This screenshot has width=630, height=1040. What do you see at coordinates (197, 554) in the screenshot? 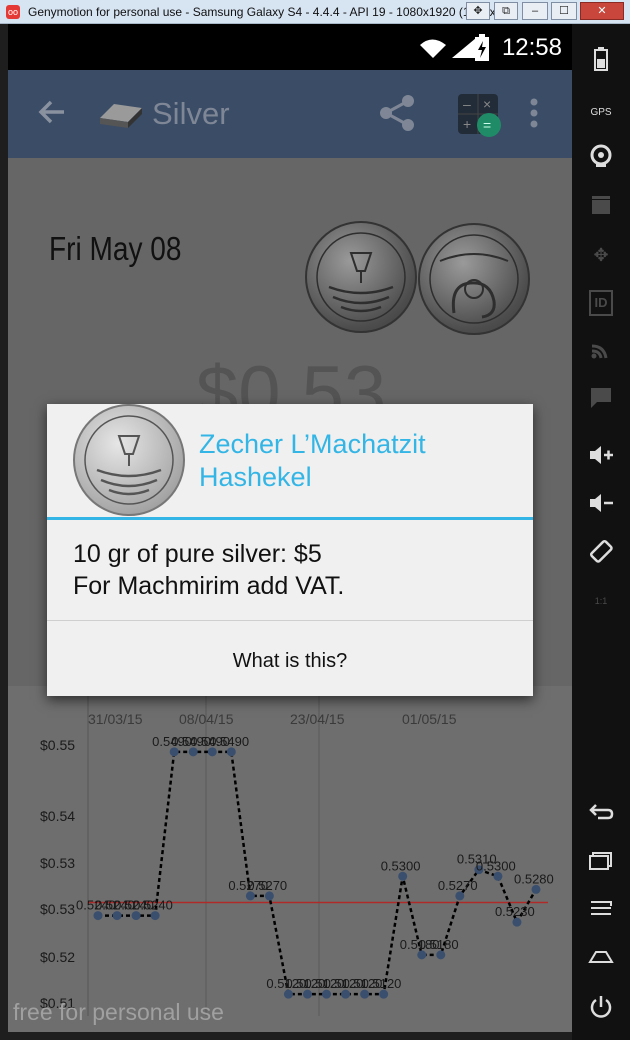
I see `dialog-message-line1: 10 gr of pure silver: $5` at bounding box center [197, 554].